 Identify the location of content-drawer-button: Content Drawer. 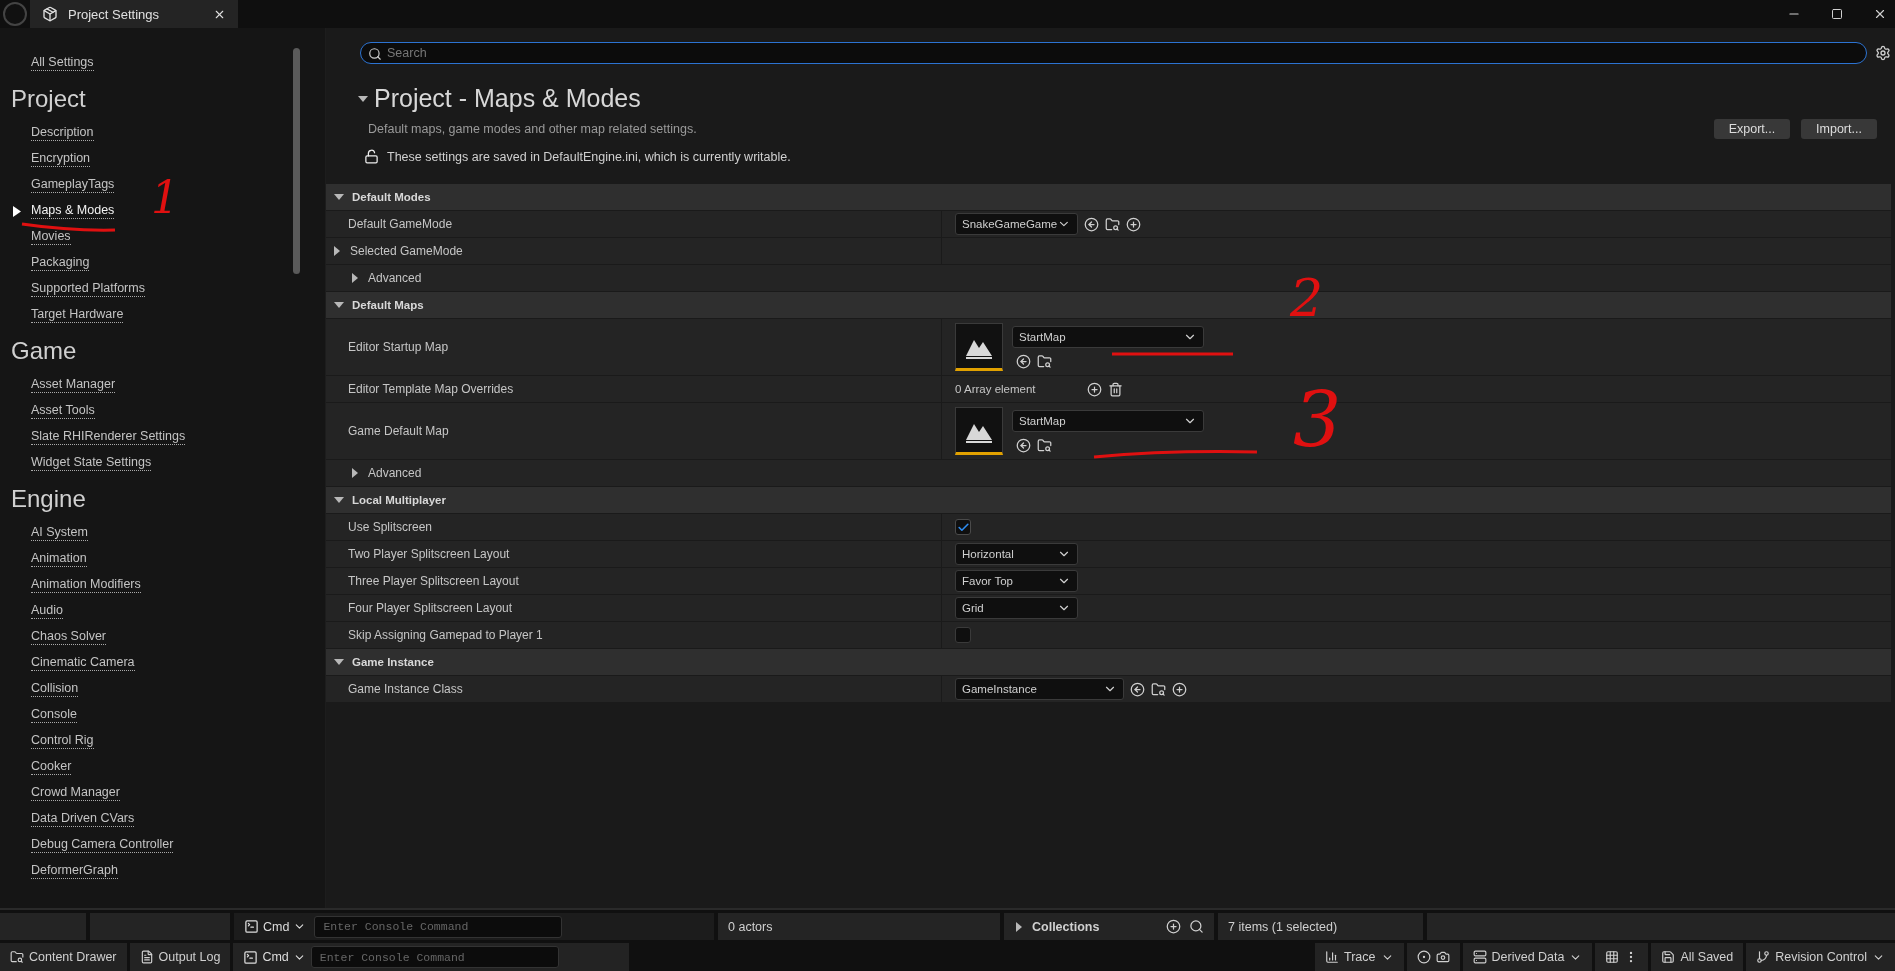
(63, 957).